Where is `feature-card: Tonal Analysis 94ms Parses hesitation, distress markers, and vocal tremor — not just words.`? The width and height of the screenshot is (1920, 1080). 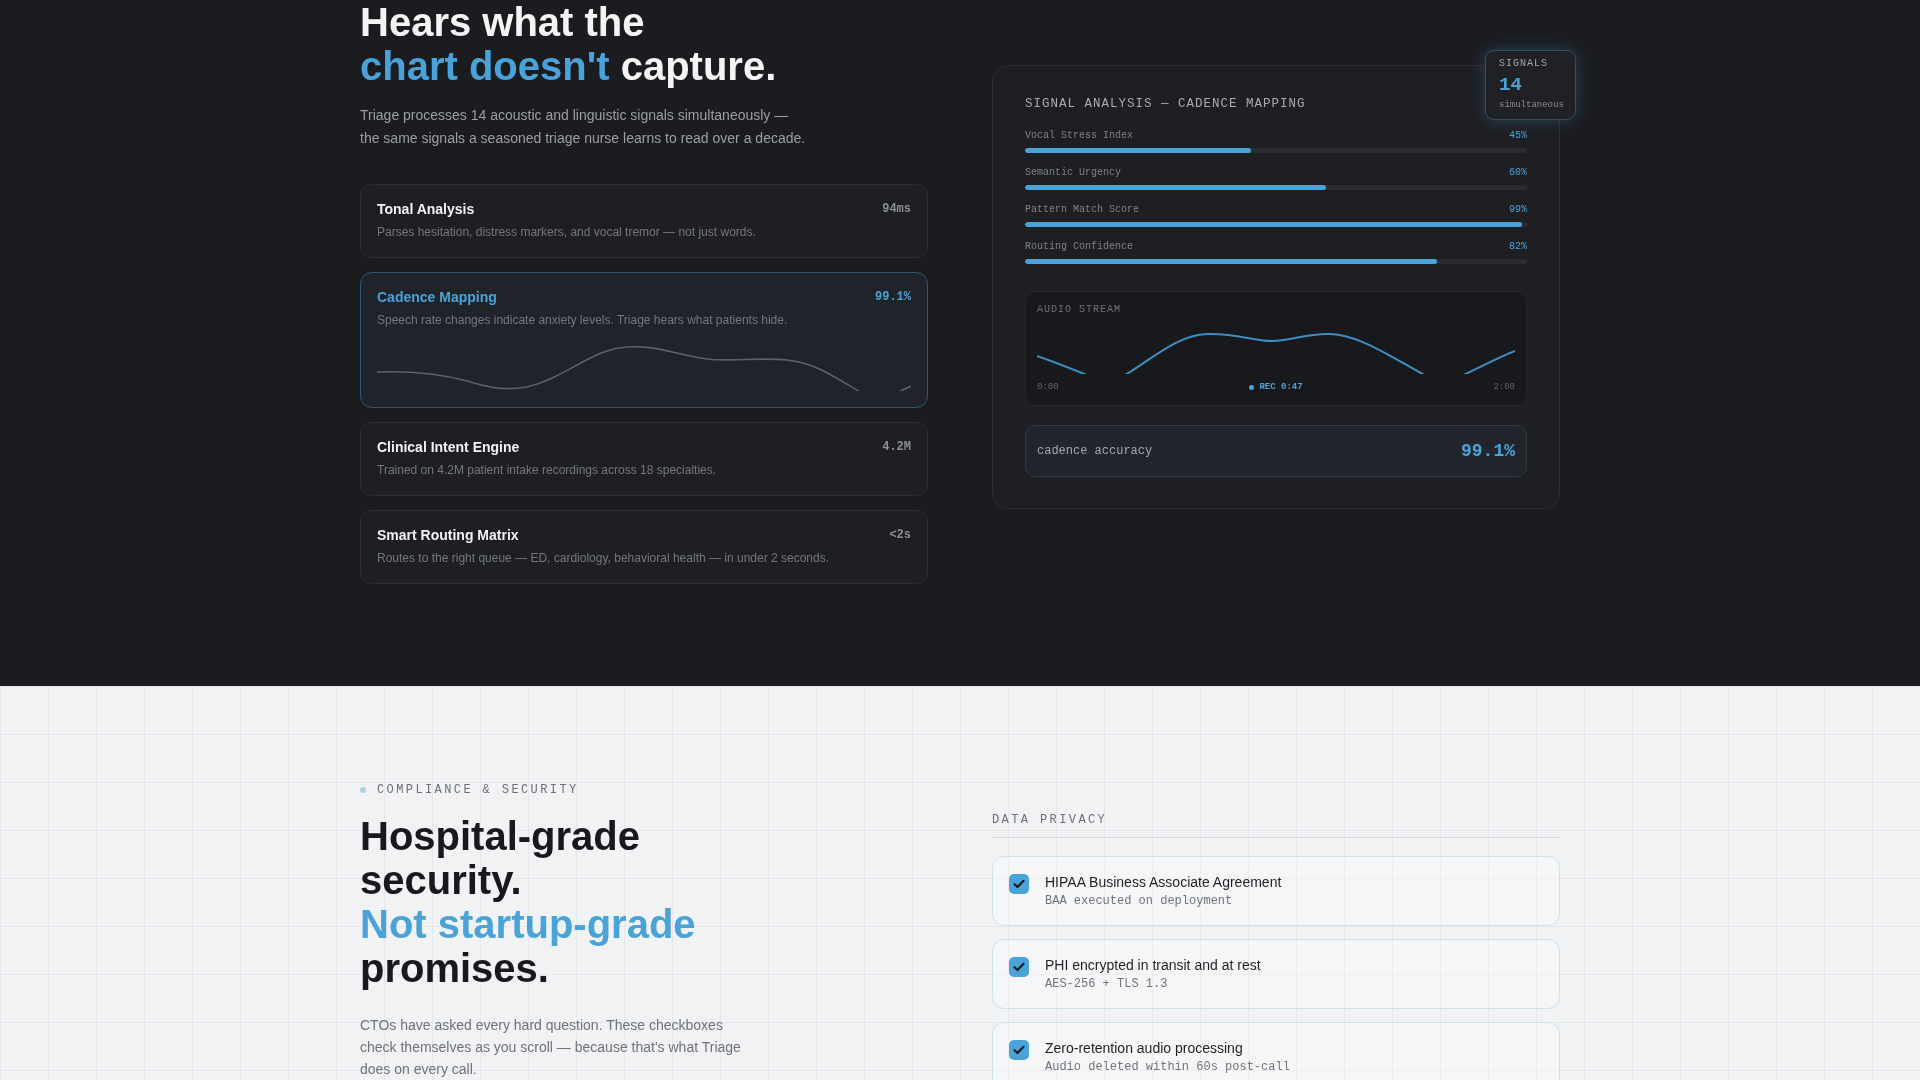
feature-card: Tonal Analysis 94ms Parses hesitation, distress markers, and vocal tremor — not just words. is located at coordinates (644, 221).